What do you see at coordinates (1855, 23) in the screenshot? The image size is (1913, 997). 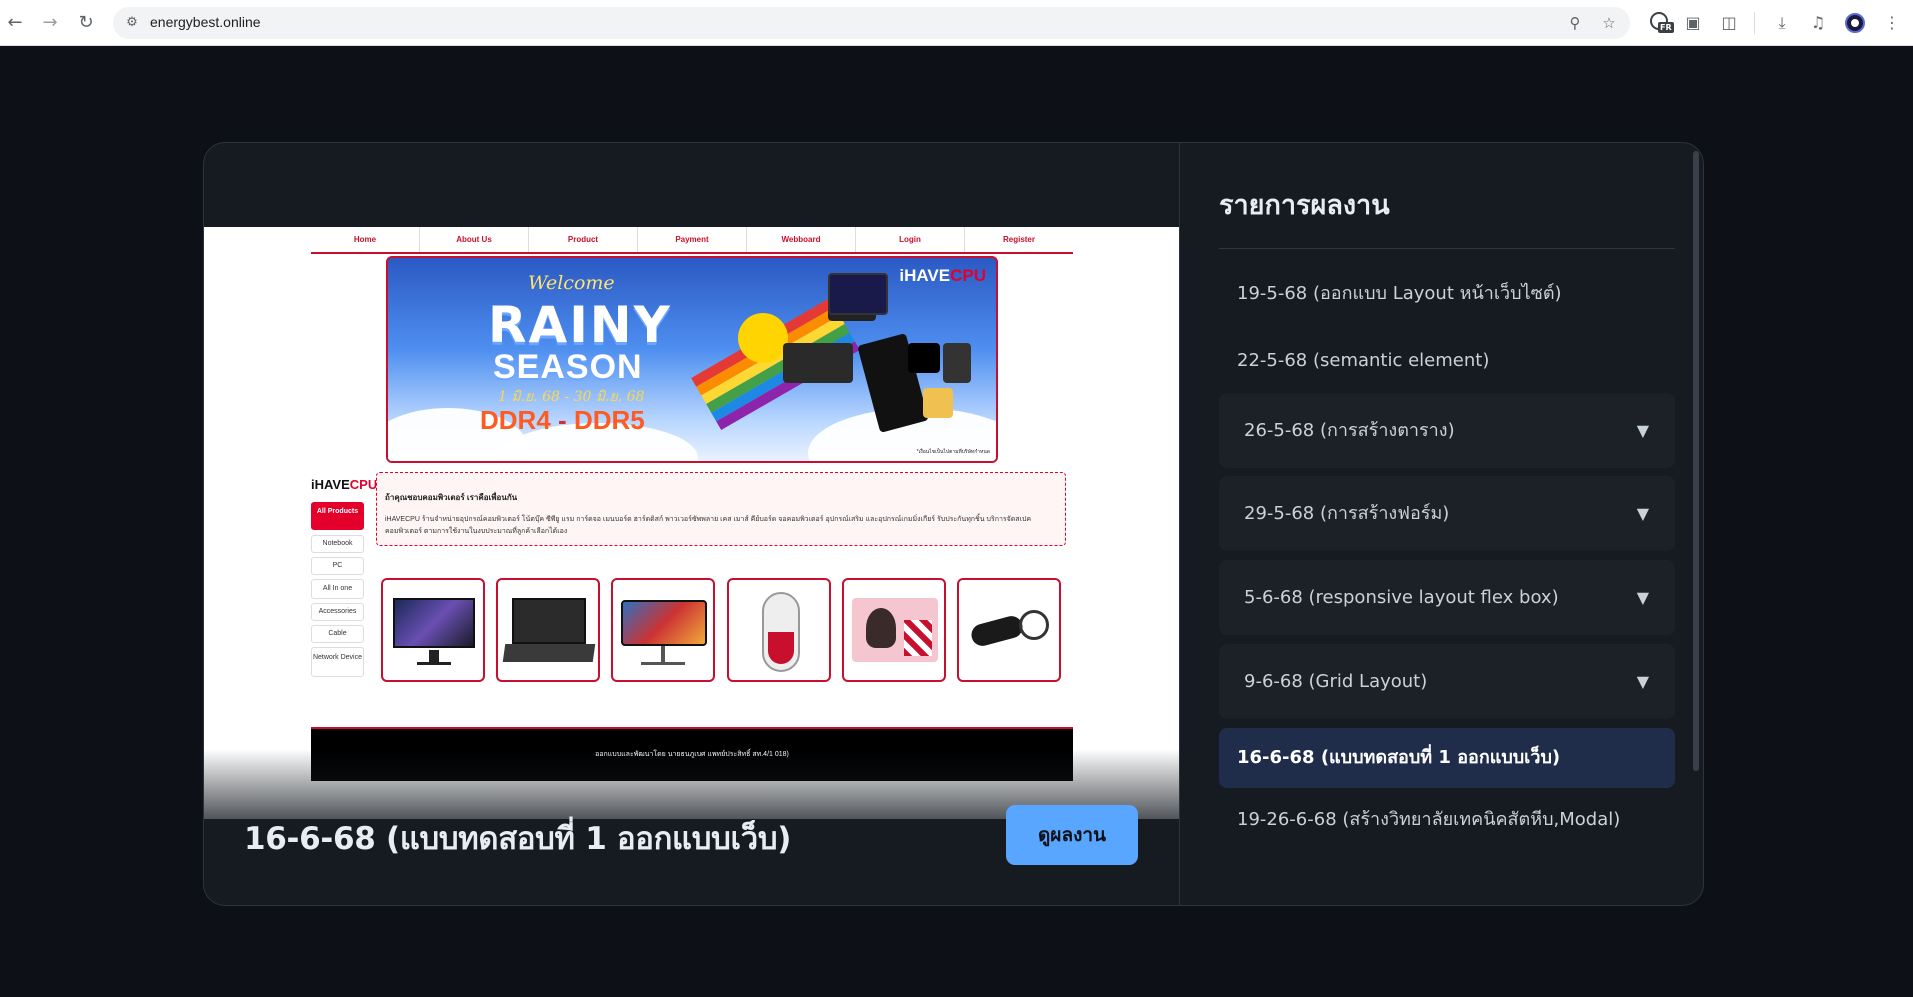 I see `profile-avatar-icon` at bounding box center [1855, 23].